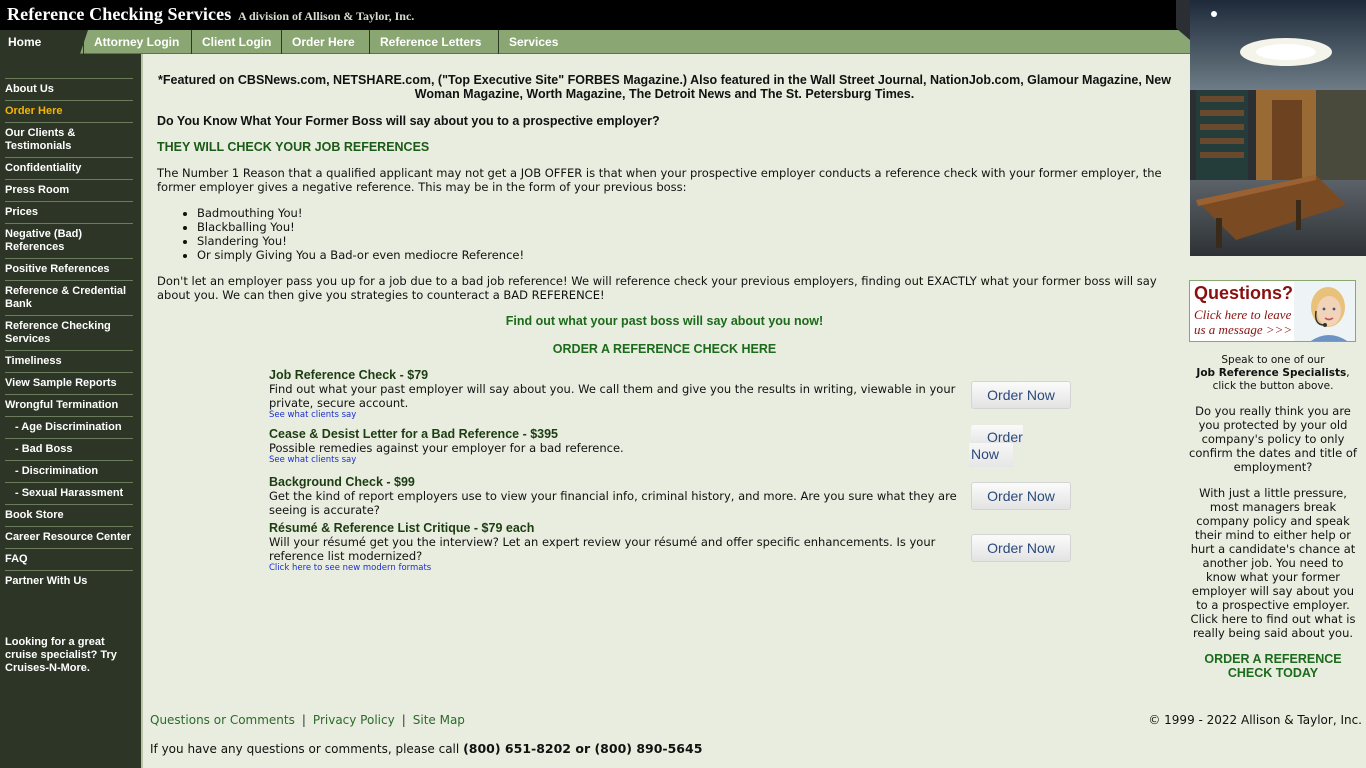 This screenshot has height=768, width=1366. I want to click on speak-prefix: Speak to one of our, so click(1273, 360).